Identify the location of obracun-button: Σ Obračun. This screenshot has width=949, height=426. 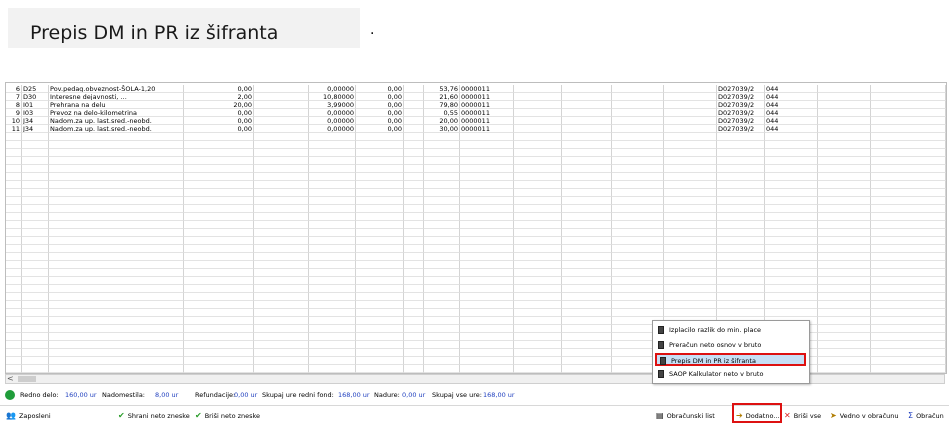
(926, 416).